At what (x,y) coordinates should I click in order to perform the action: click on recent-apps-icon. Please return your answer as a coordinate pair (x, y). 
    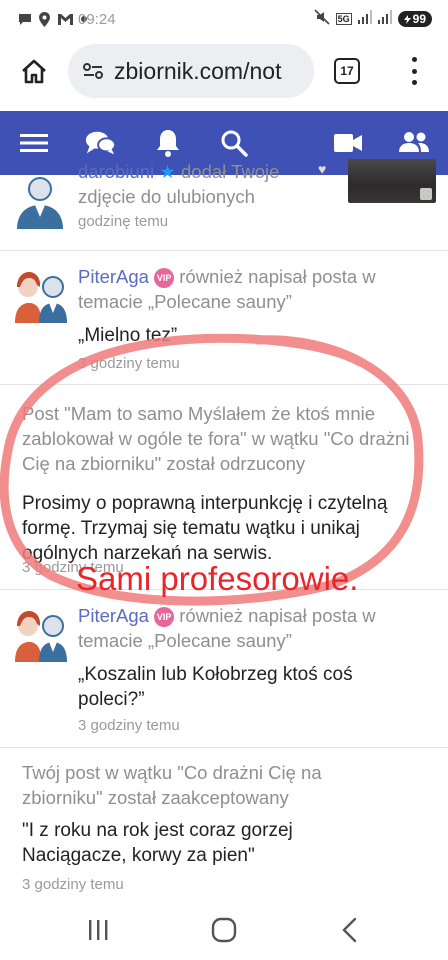
    Looking at the image, I should click on (98, 930).